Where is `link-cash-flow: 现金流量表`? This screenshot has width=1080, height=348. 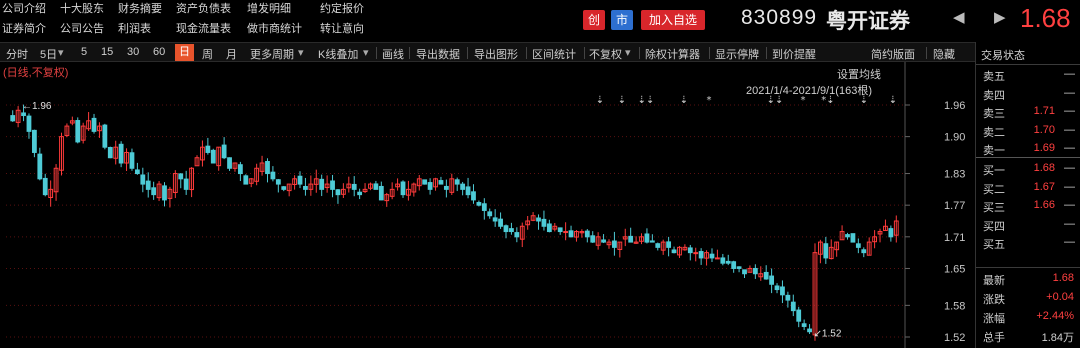
link-cash-flow: 现金流量表 is located at coordinates (203, 29).